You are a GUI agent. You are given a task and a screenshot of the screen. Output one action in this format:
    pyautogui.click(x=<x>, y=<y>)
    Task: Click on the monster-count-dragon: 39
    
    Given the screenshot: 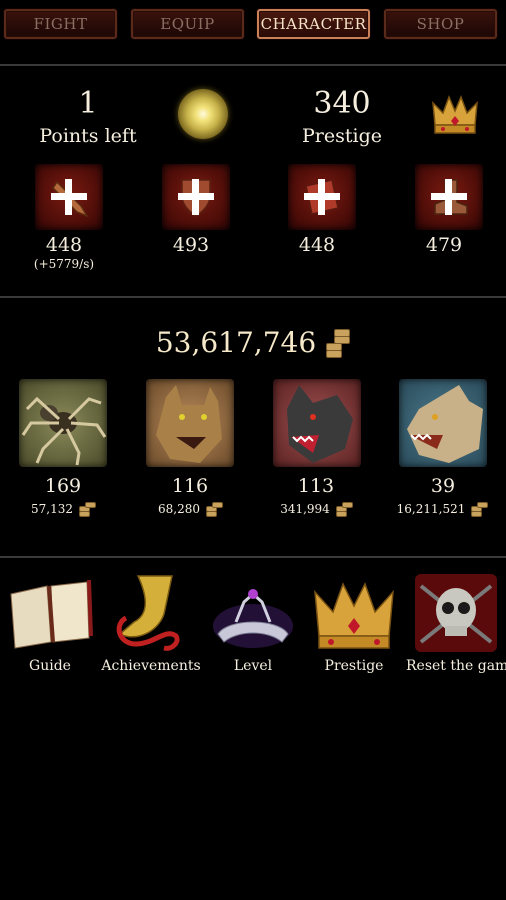 What is the action you would take?
    pyautogui.click(x=443, y=486)
    